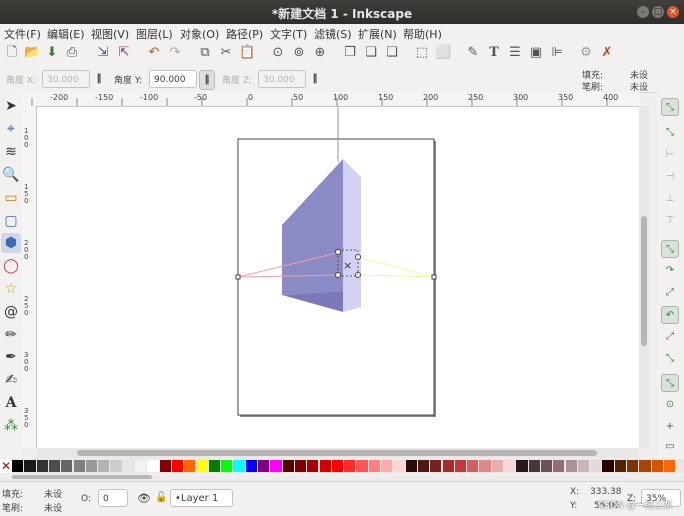  I want to click on tweak-tool-icon: ≋, so click(11, 152).